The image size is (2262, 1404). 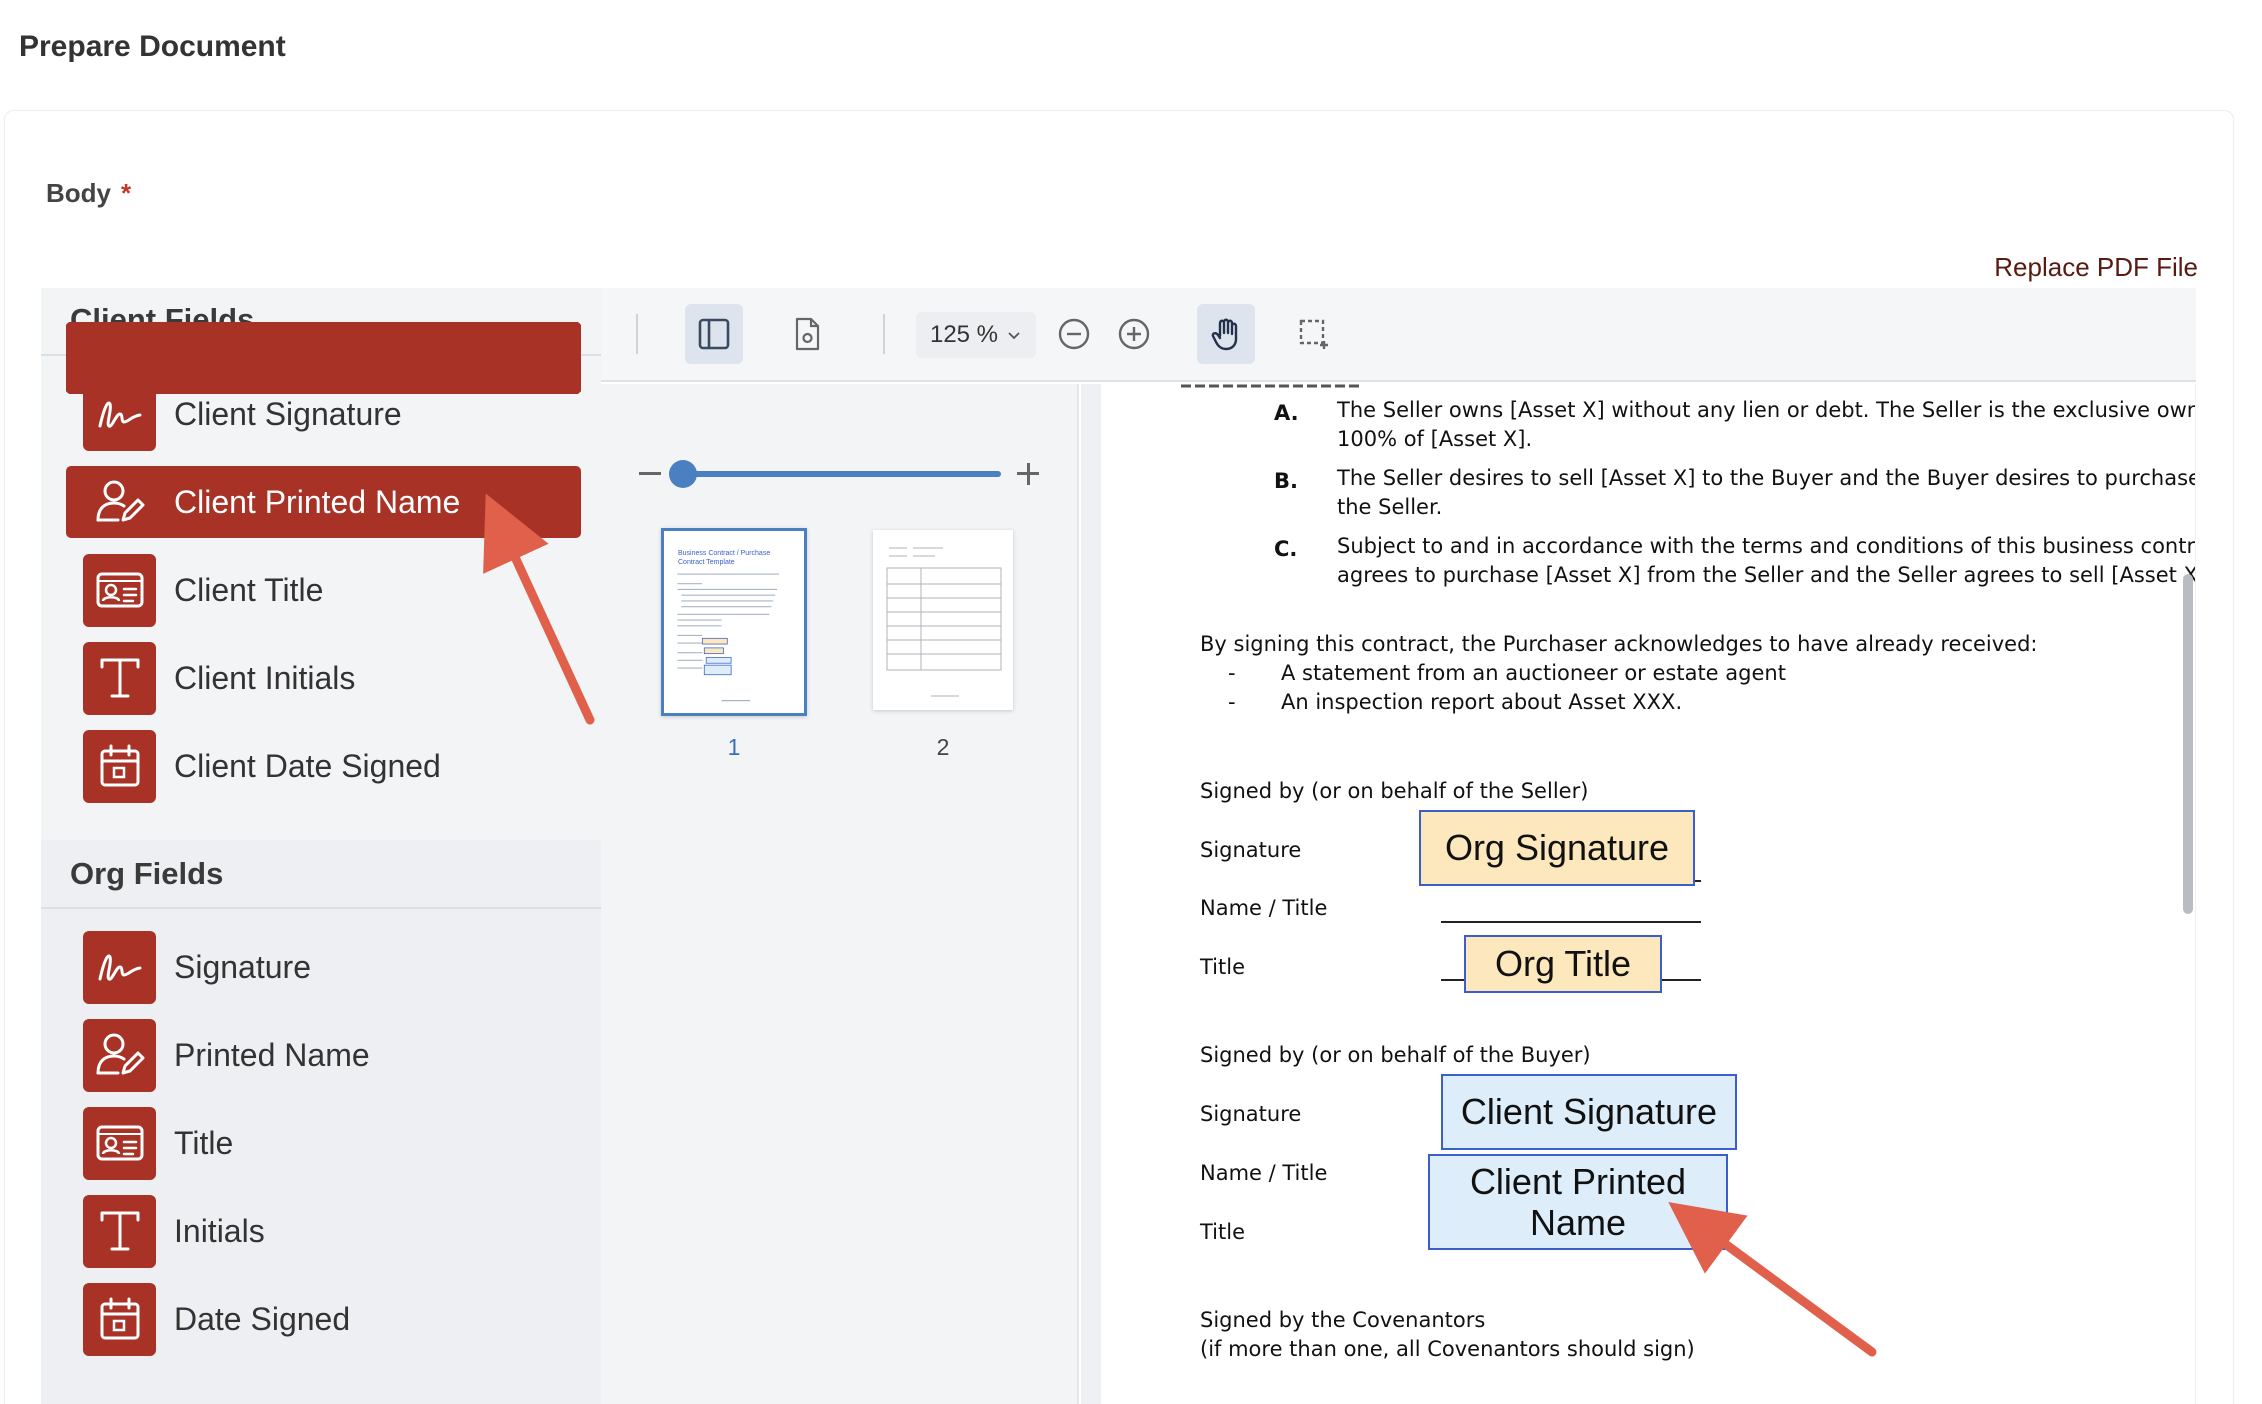 I want to click on client-field-date-signed: Client Date Signed, so click(x=323, y=766).